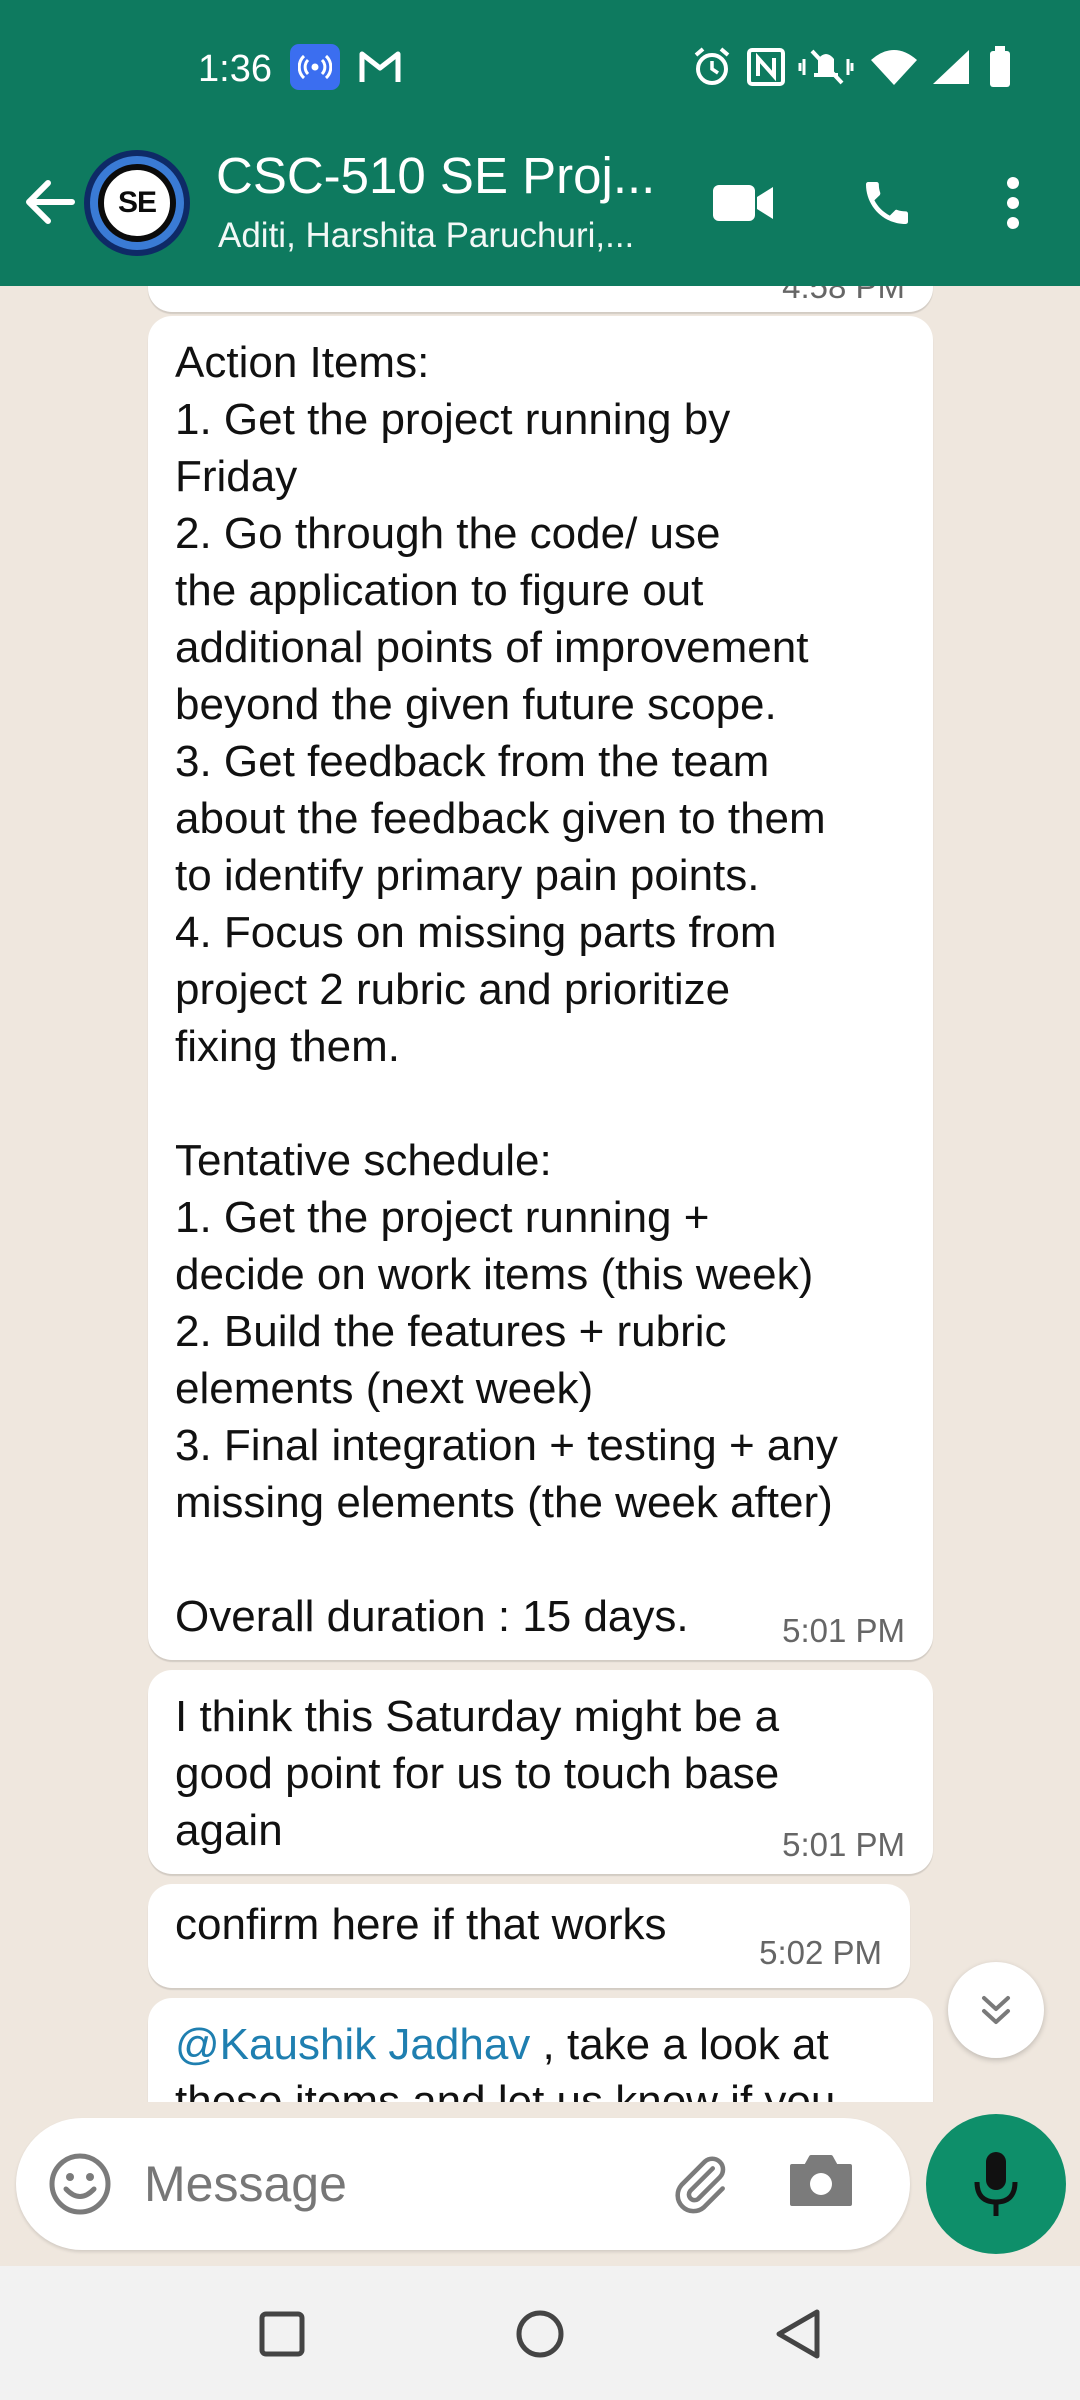 This screenshot has height=2400, width=1080. What do you see at coordinates (894, 67) in the screenshot?
I see `wifi-icon` at bounding box center [894, 67].